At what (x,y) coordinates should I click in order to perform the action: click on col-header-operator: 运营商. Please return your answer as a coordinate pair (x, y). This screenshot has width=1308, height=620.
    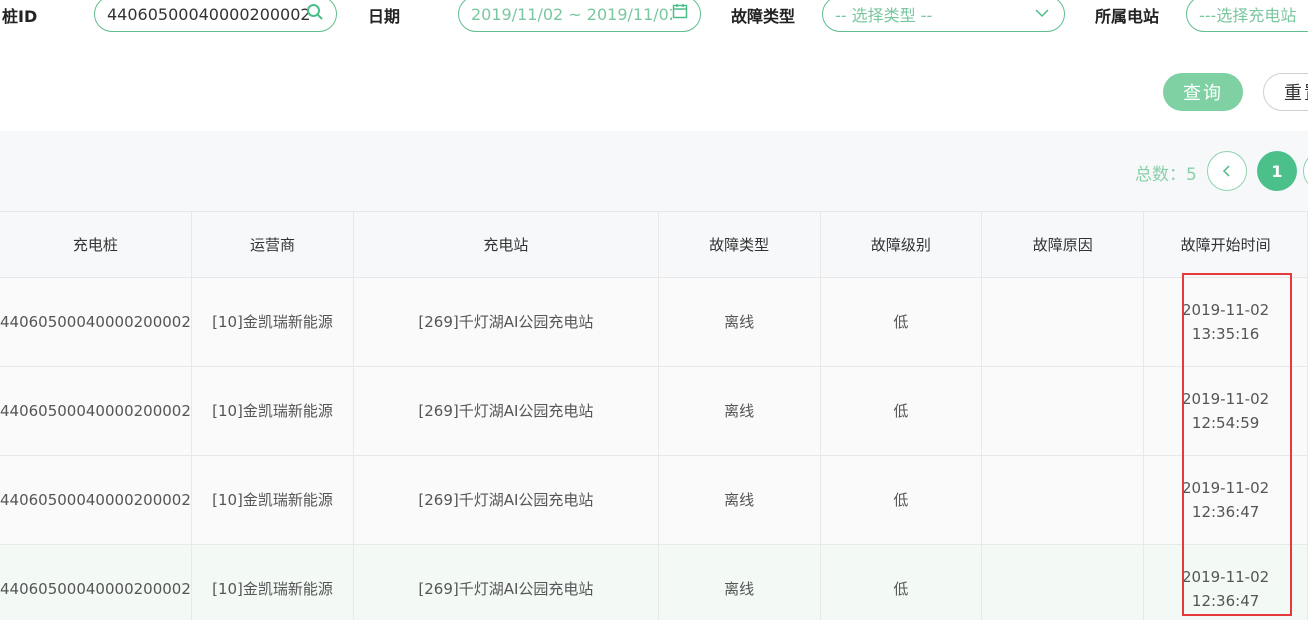
    Looking at the image, I should click on (273, 244).